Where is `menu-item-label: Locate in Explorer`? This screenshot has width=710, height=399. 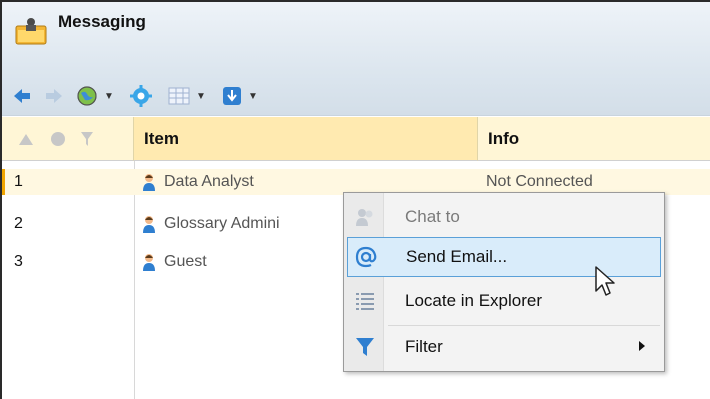
menu-item-label: Locate in Explorer is located at coordinates (474, 300).